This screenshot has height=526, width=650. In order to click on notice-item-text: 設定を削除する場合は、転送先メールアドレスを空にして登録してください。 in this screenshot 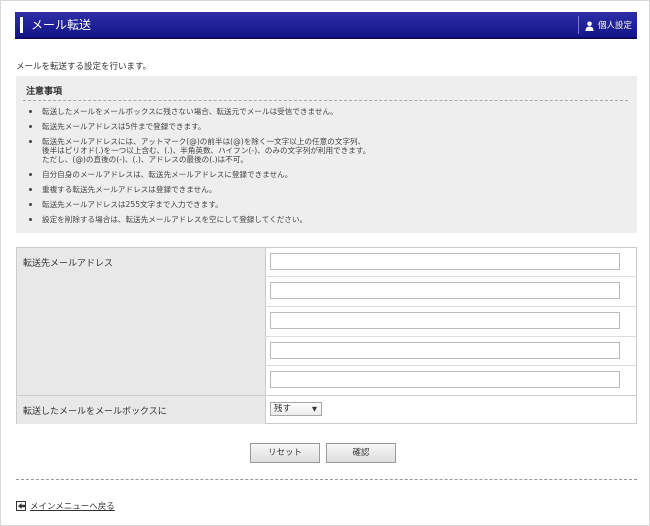, I will do `click(175, 219)`.